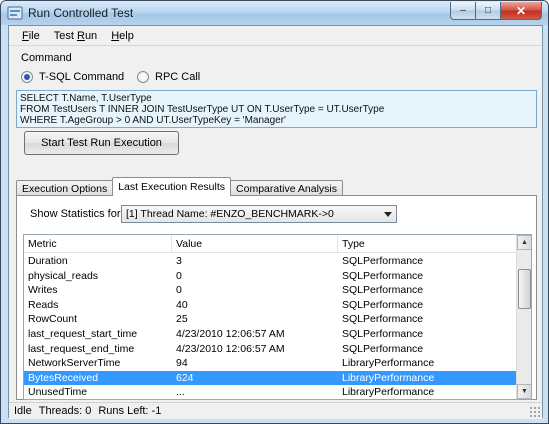 This screenshot has width=549, height=424. What do you see at coordinates (65, 411) in the screenshot?
I see `status-threads: Threads: 0` at bounding box center [65, 411].